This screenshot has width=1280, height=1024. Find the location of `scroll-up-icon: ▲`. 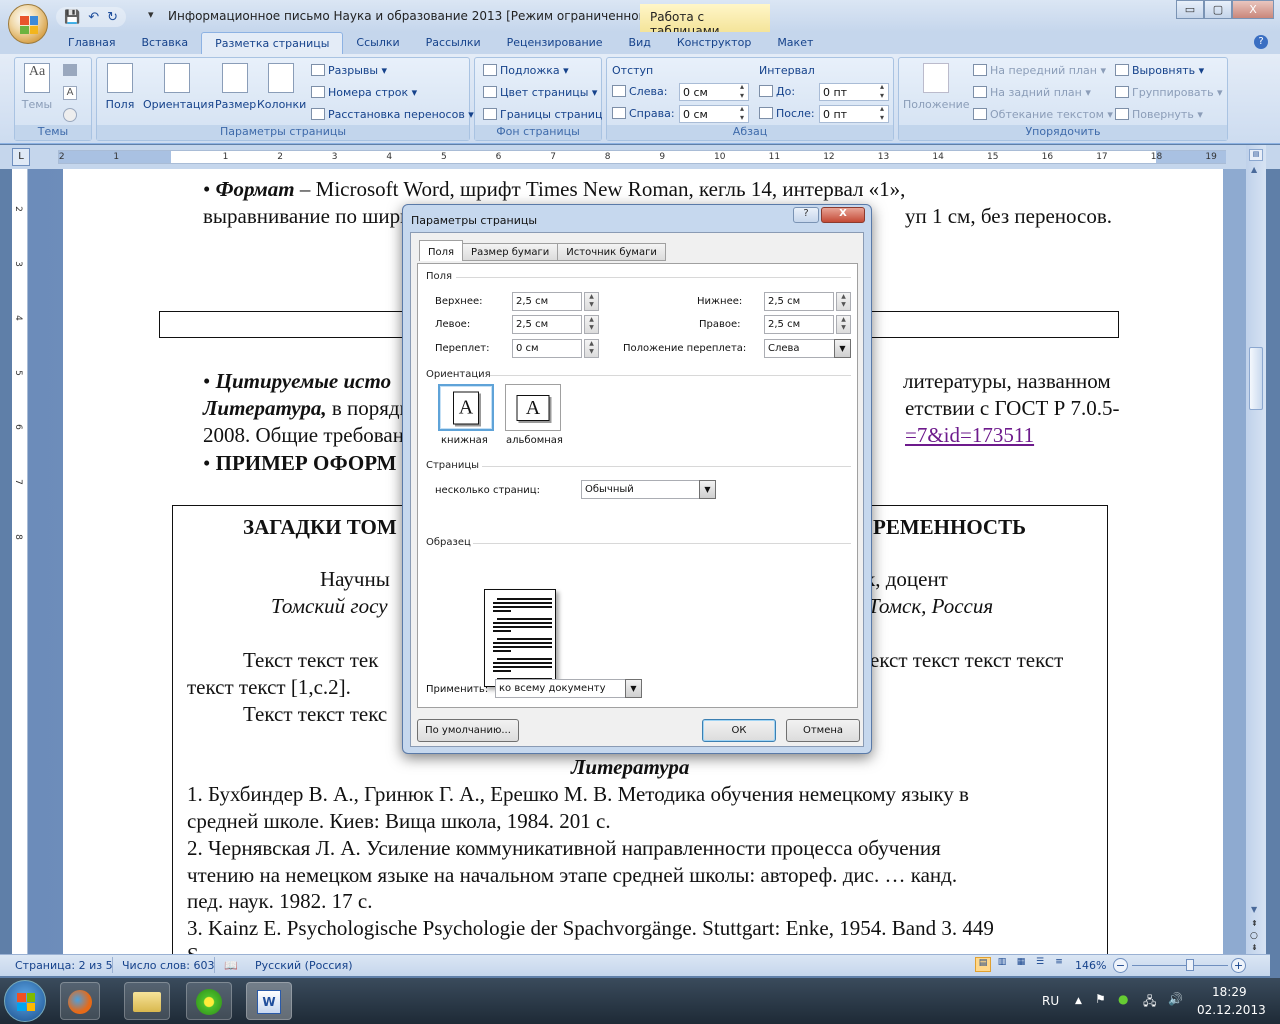

scroll-up-icon: ▲ is located at coordinates (1254, 169).